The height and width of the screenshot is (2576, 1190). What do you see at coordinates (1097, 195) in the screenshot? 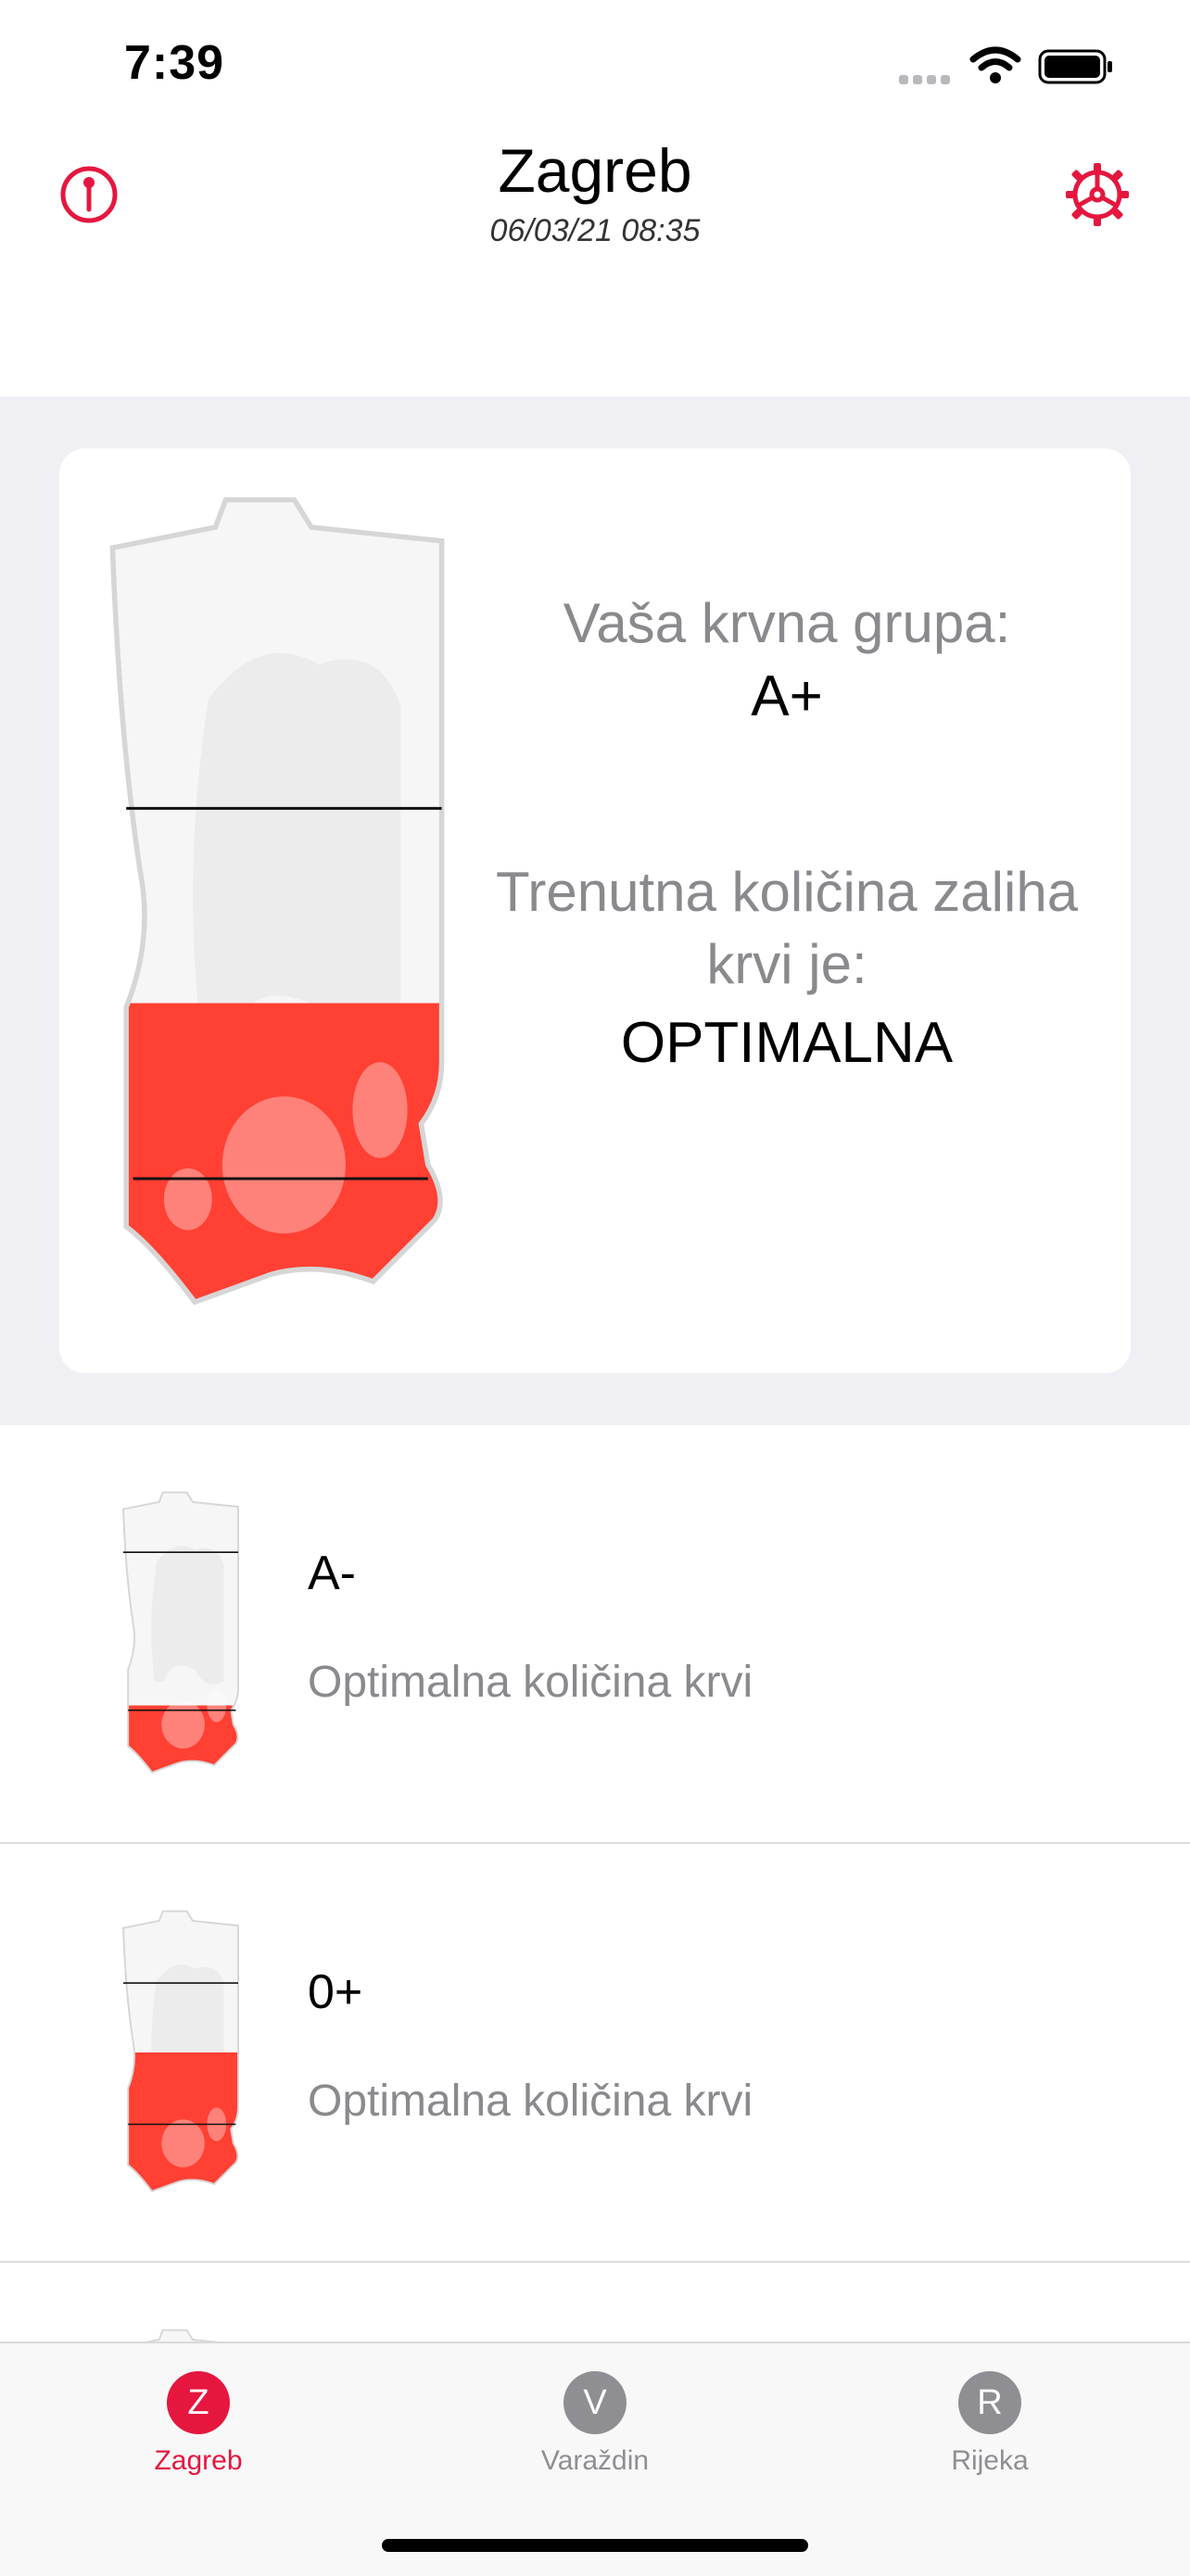
I see `settings-gear-icon` at bounding box center [1097, 195].